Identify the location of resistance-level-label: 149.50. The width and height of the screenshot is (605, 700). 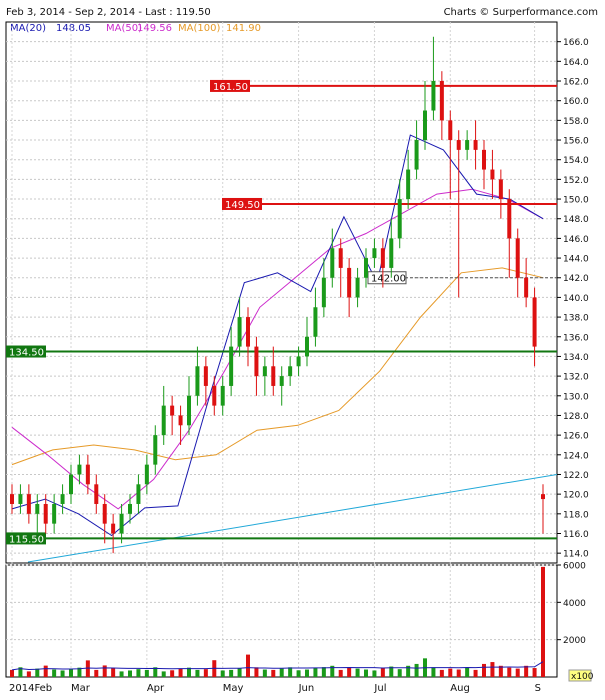
(242, 205).